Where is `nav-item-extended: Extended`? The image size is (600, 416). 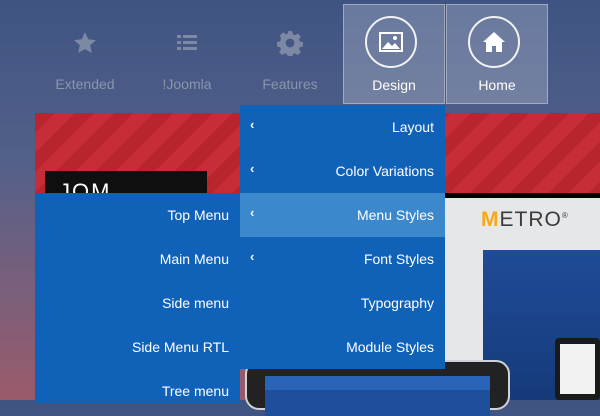
nav-item-extended: Extended is located at coordinates (85, 54).